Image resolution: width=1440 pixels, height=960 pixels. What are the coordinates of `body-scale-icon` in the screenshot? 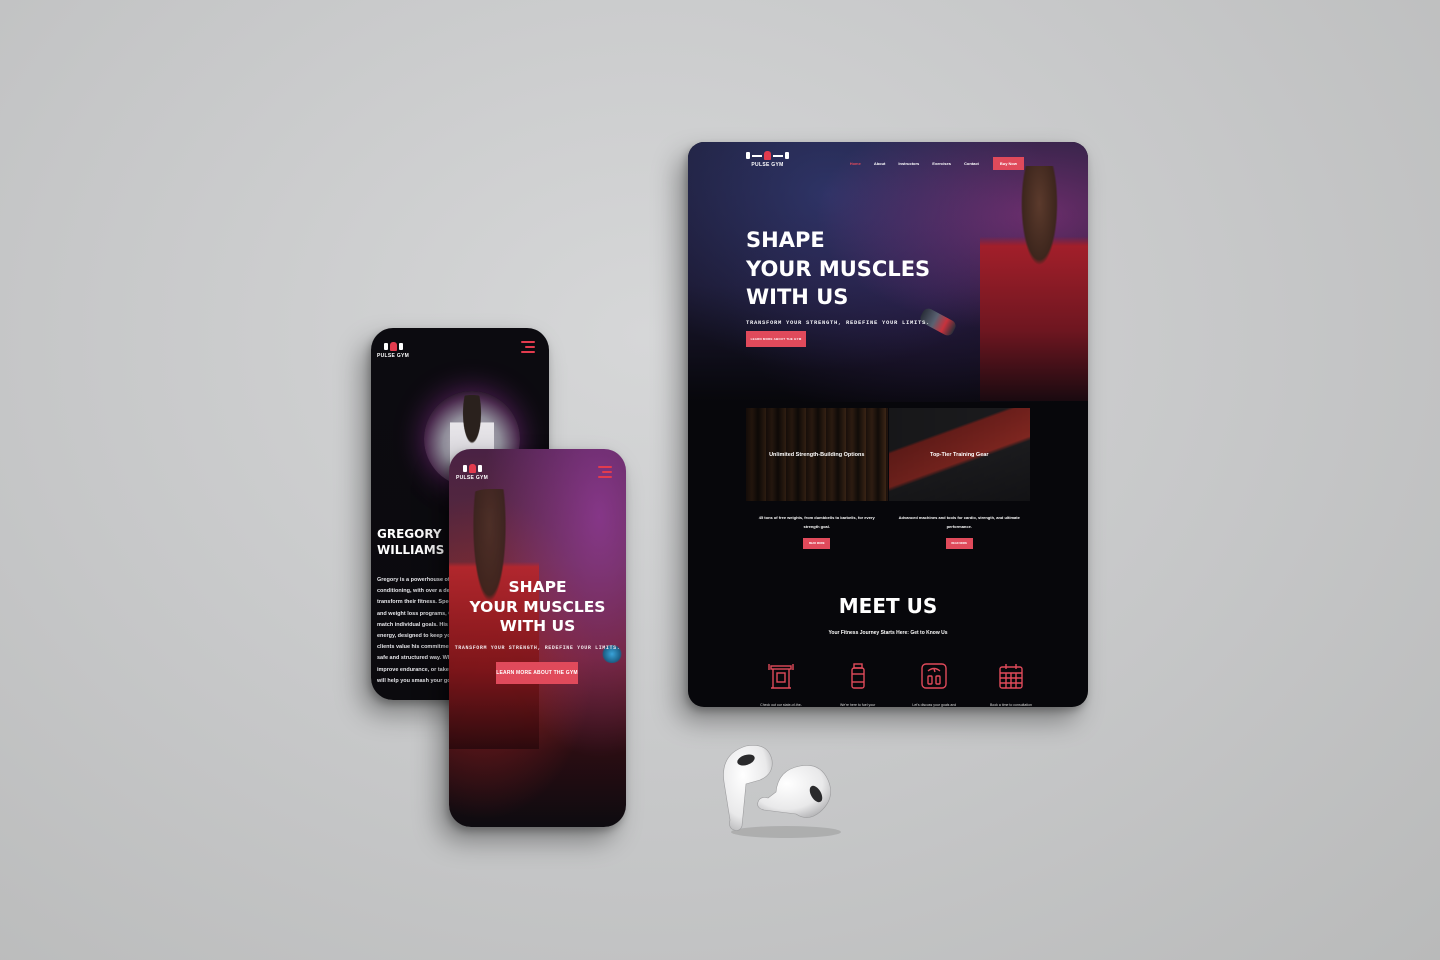 It's located at (934, 676).